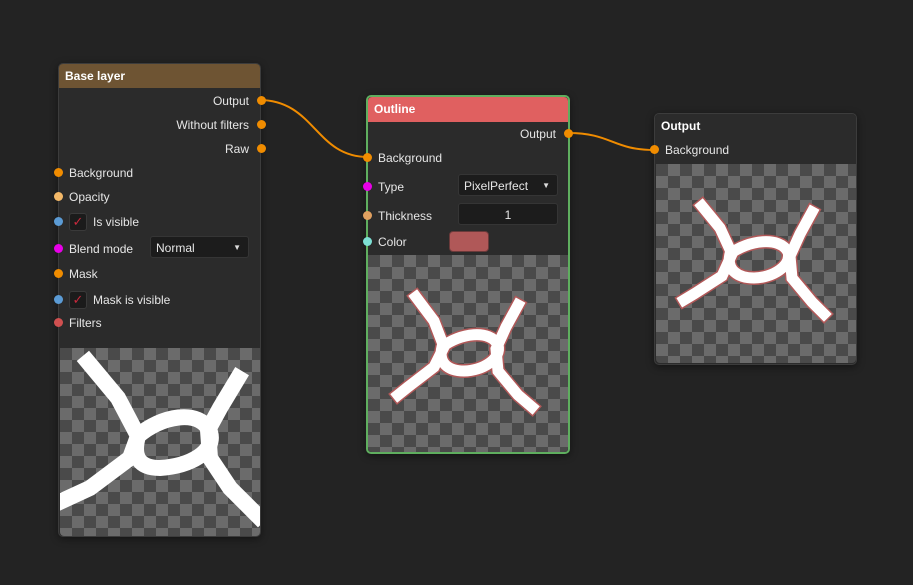 This screenshot has height=585, width=913. I want to click on blend-mode-socket, so click(58, 248).